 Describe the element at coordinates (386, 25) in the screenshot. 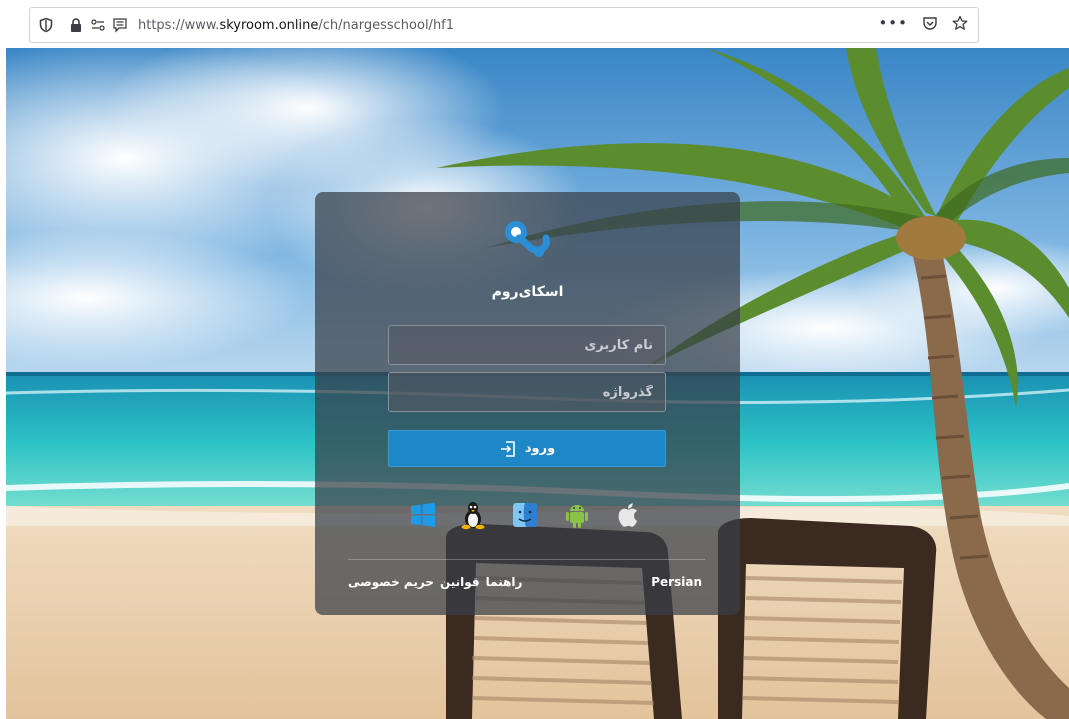

I see `url-path: /ch/nargesschool/hf1` at that location.